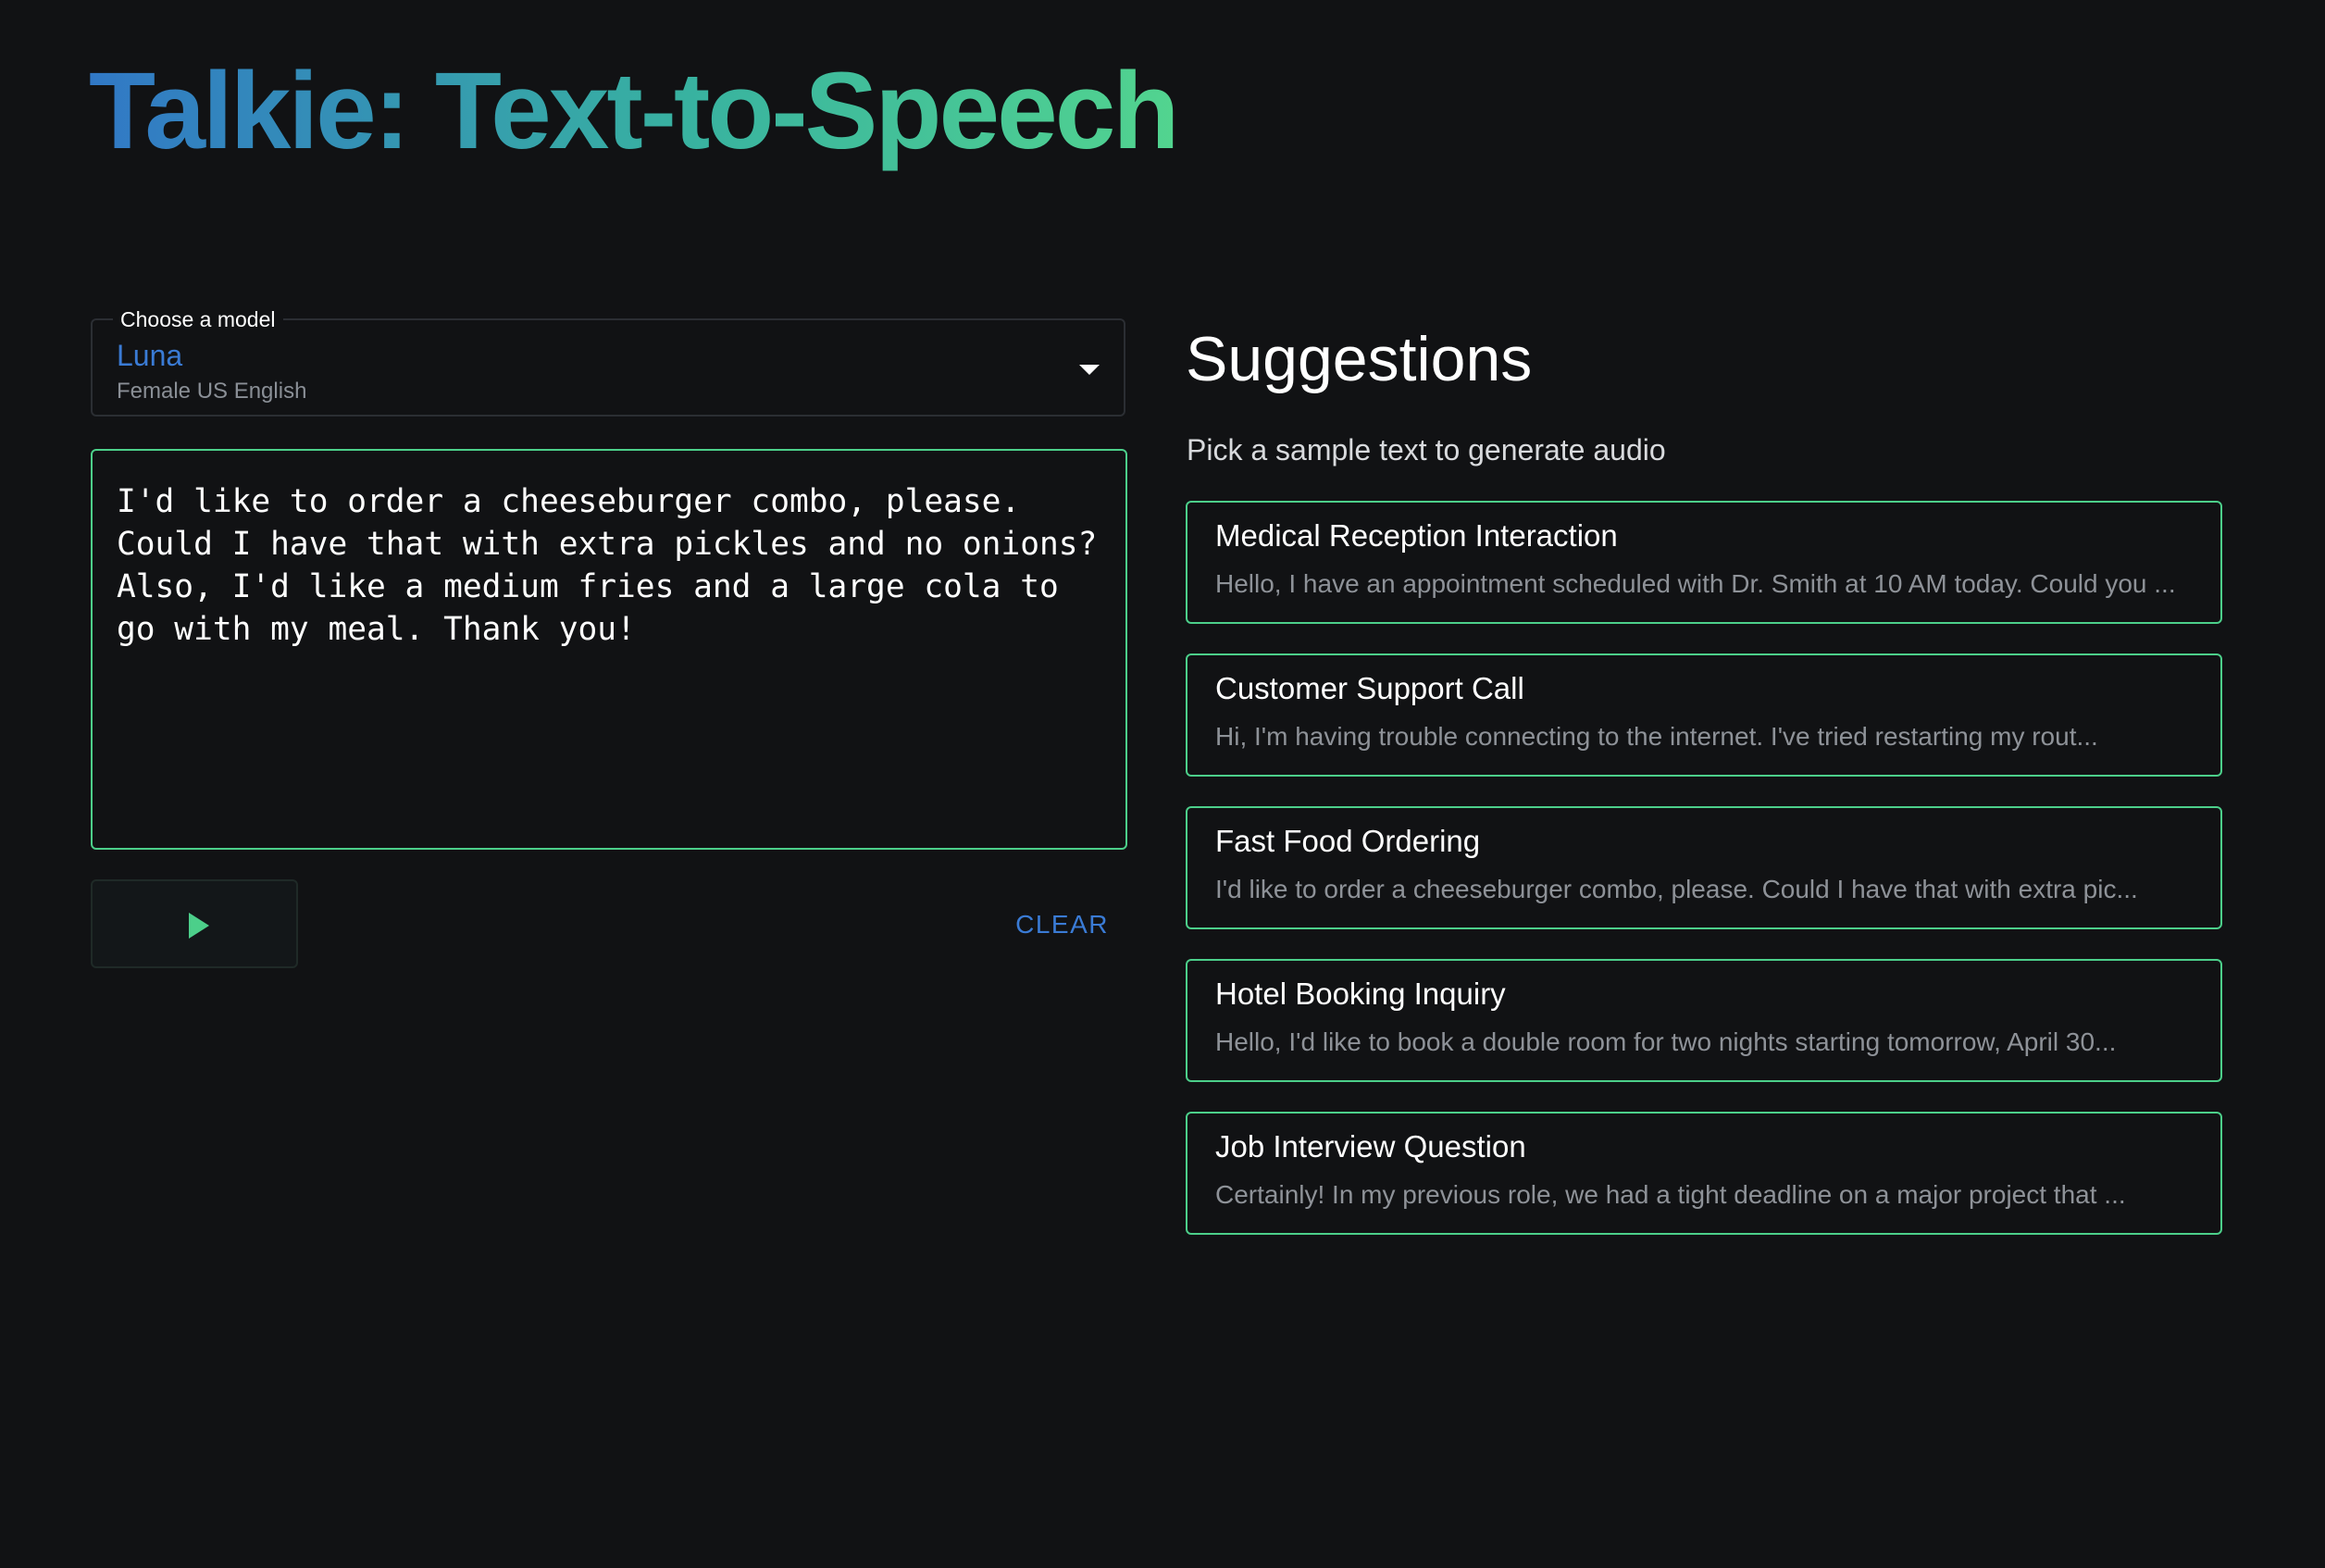 Image resolution: width=2325 pixels, height=1568 pixels. What do you see at coordinates (1369, 688) in the screenshot?
I see `suggestion-card-title: Customer Support Call` at bounding box center [1369, 688].